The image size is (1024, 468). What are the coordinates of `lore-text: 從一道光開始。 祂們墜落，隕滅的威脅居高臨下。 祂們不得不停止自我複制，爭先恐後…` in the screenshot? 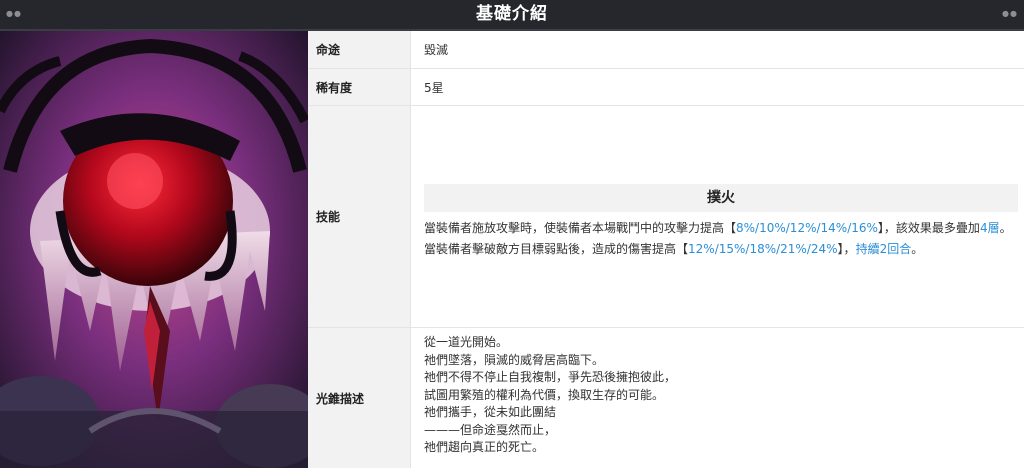 It's located at (550, 395).